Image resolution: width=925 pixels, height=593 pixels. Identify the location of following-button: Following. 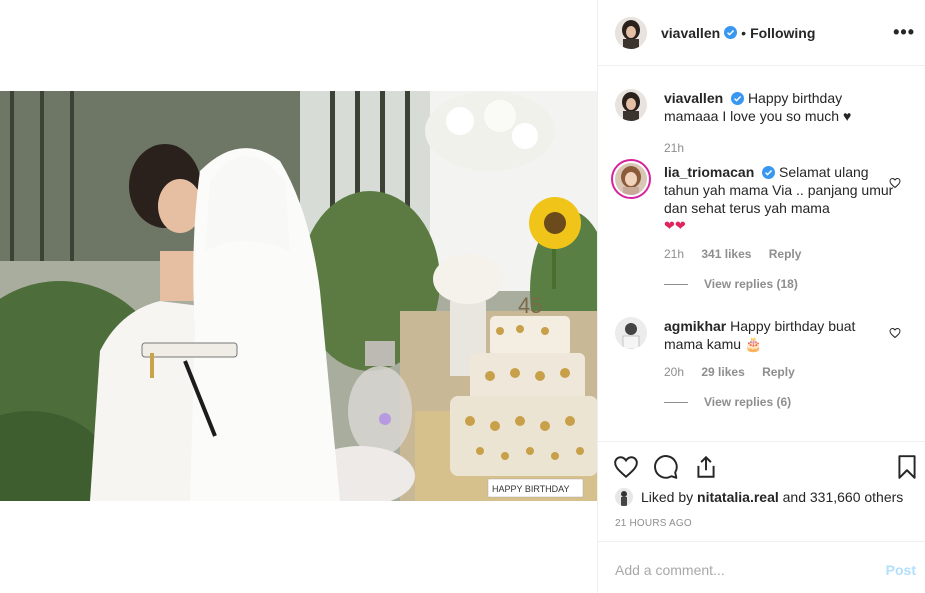
(782, 33).